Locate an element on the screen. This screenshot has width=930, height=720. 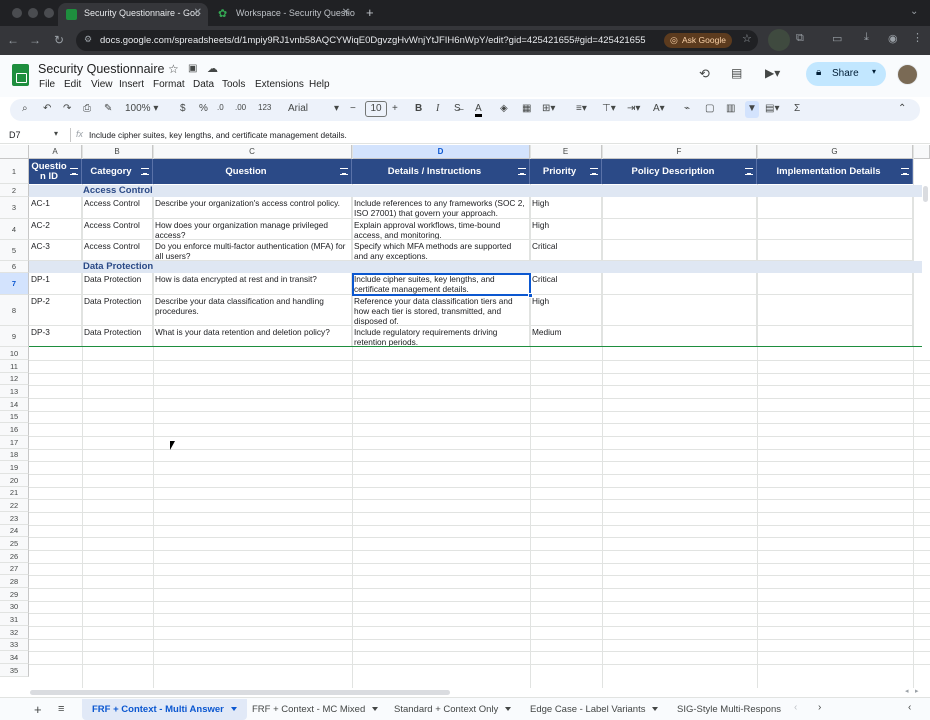
tab-search-chevron-icon: ⌄ is located at coordinates (914, 11).